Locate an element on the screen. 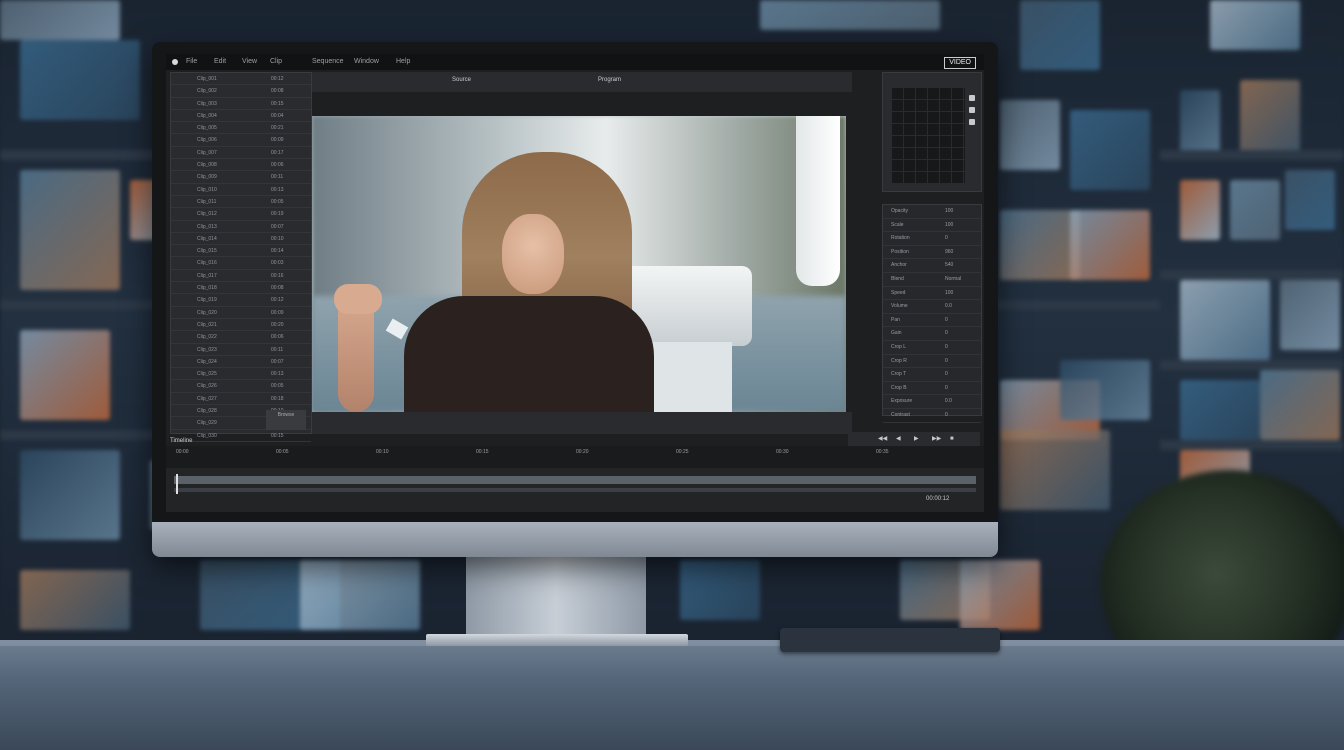 The image size is (1344, 750). media-list-item: Clip_022 00:06 is located at coordinates (241, 337).